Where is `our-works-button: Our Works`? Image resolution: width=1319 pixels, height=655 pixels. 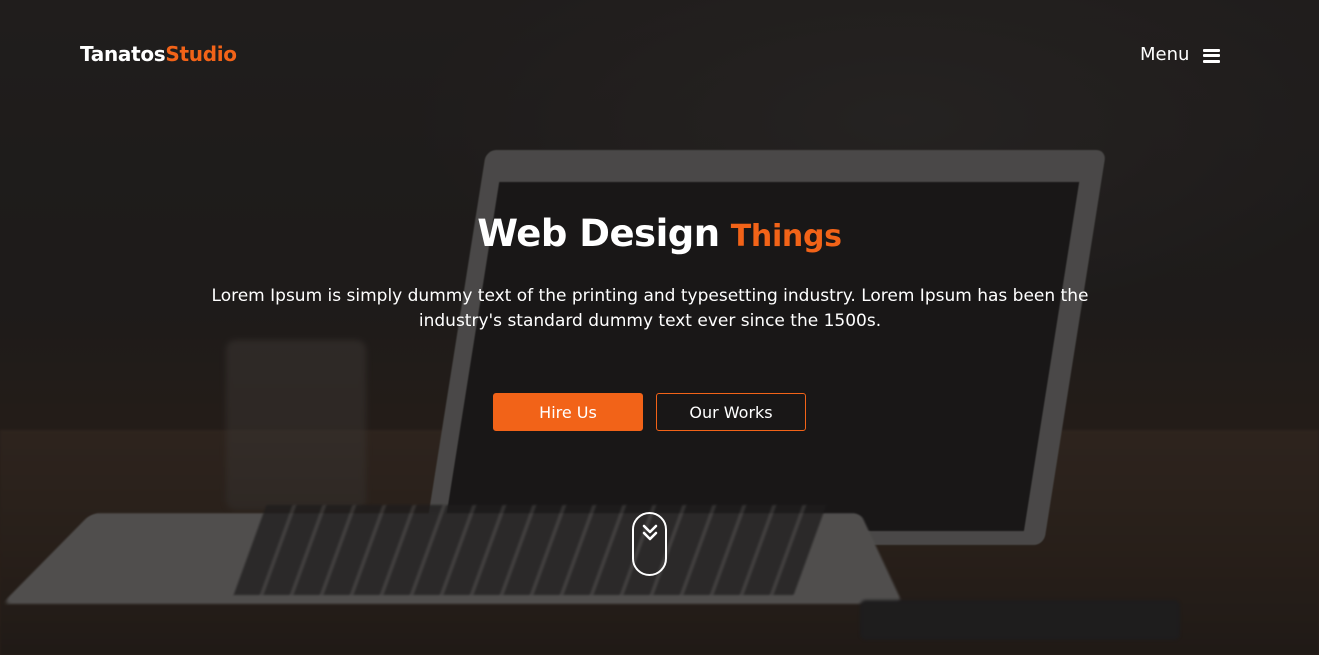 our-works-button: Our Works is located at coordinates (731, 412).